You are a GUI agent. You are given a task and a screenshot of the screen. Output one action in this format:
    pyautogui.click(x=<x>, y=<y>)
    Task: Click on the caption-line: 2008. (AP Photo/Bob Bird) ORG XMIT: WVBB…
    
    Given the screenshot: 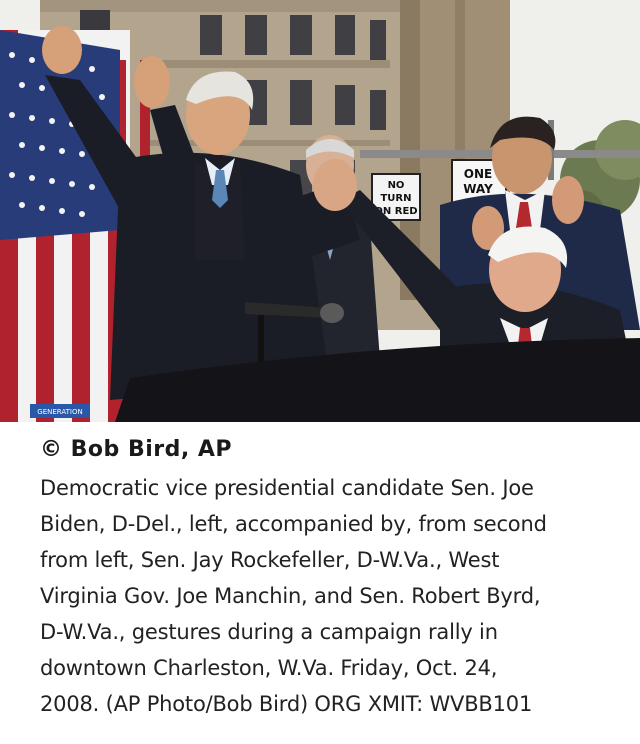 What is the action you would take?
    pyautogui.click(x=286, y=704)
    